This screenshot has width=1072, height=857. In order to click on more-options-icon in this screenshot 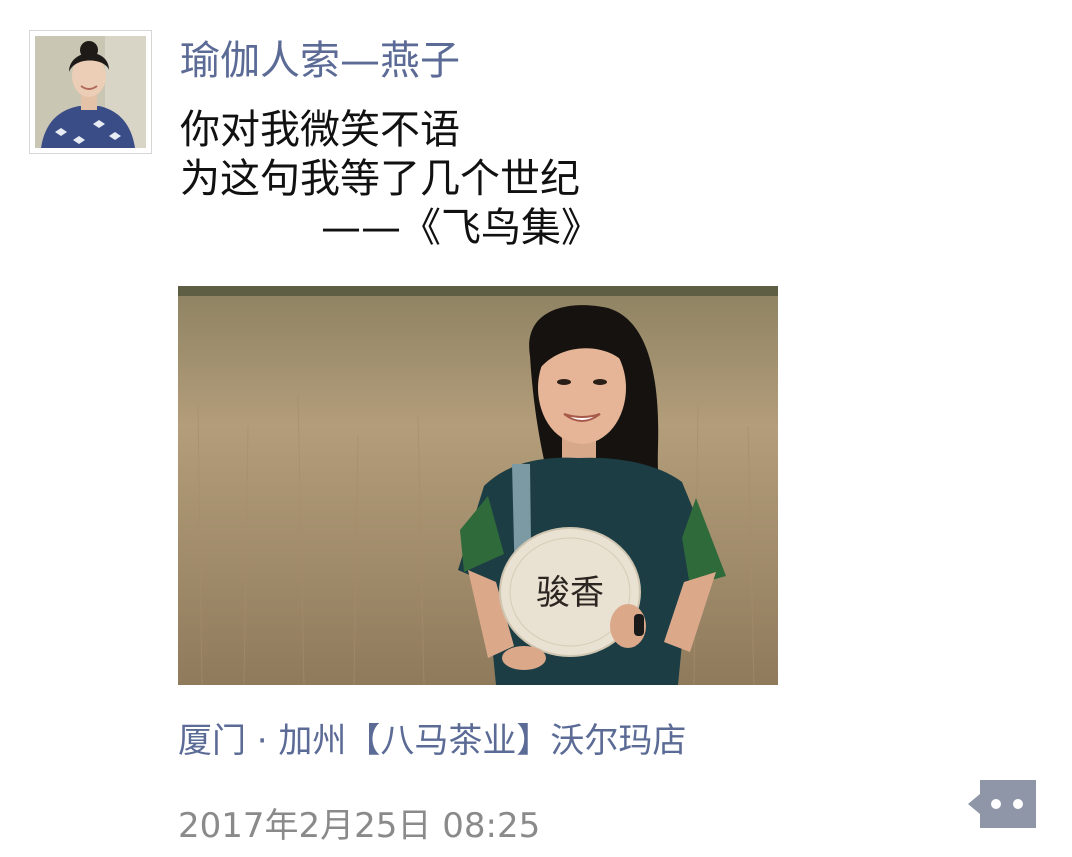, I will do `click(1002, 804)`.